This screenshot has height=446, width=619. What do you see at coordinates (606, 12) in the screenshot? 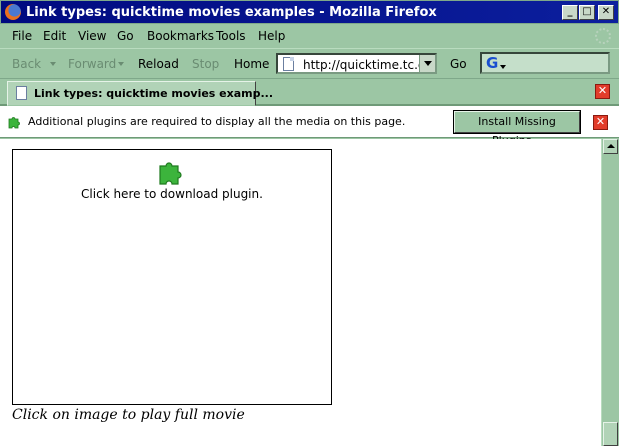
I see `close-window-button: ✕` at bounding box center [606, 12].